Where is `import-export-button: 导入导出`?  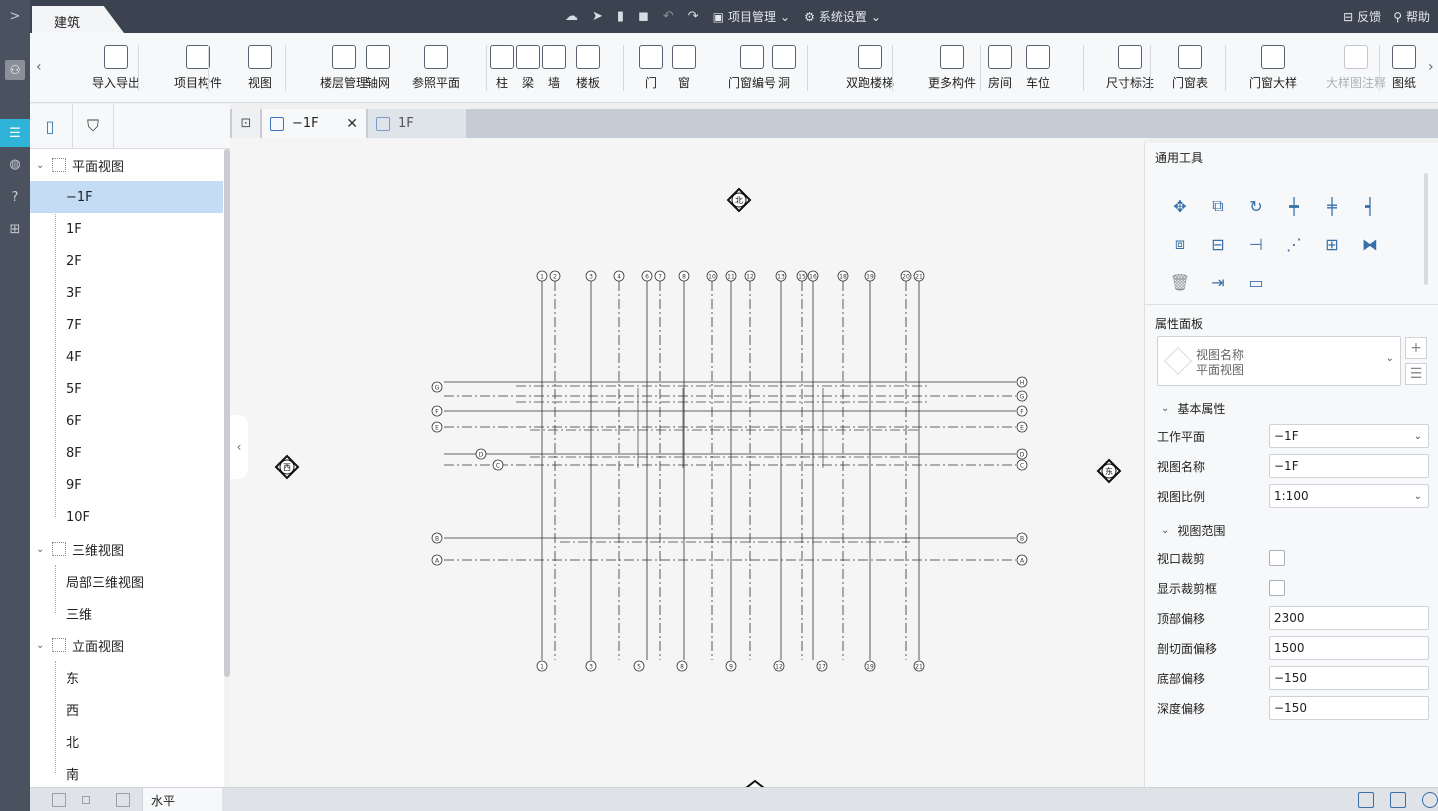 import-export-button: 导入导出 is located at coordinates (116, 68).